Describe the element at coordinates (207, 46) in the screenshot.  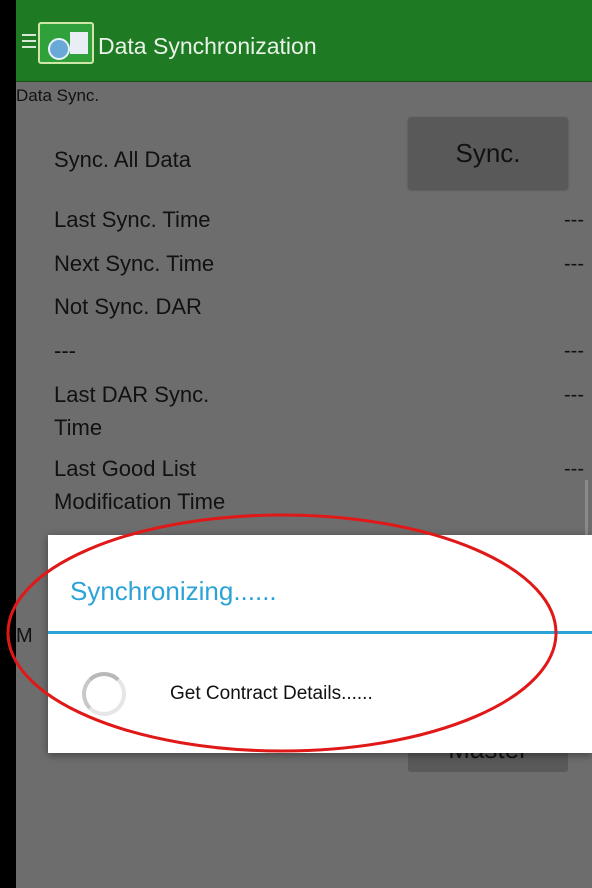
I see `app-title: Data Synchronization` at that location.